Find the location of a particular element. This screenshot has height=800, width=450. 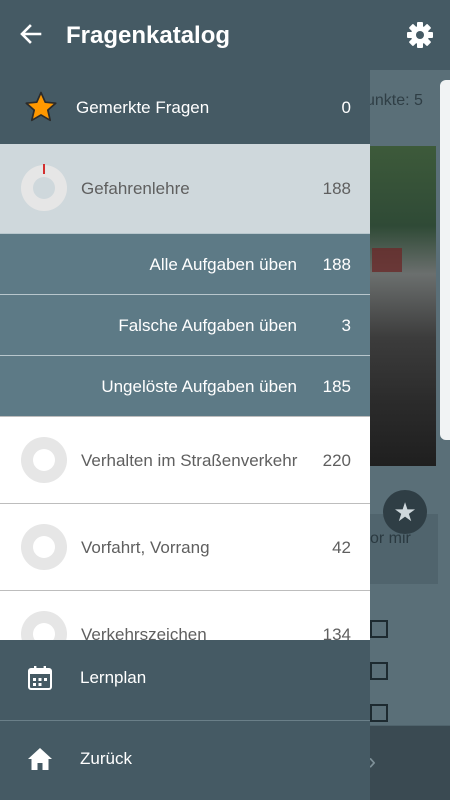

category-label: Gefahrenlehre is located at coordinates (135, 188).